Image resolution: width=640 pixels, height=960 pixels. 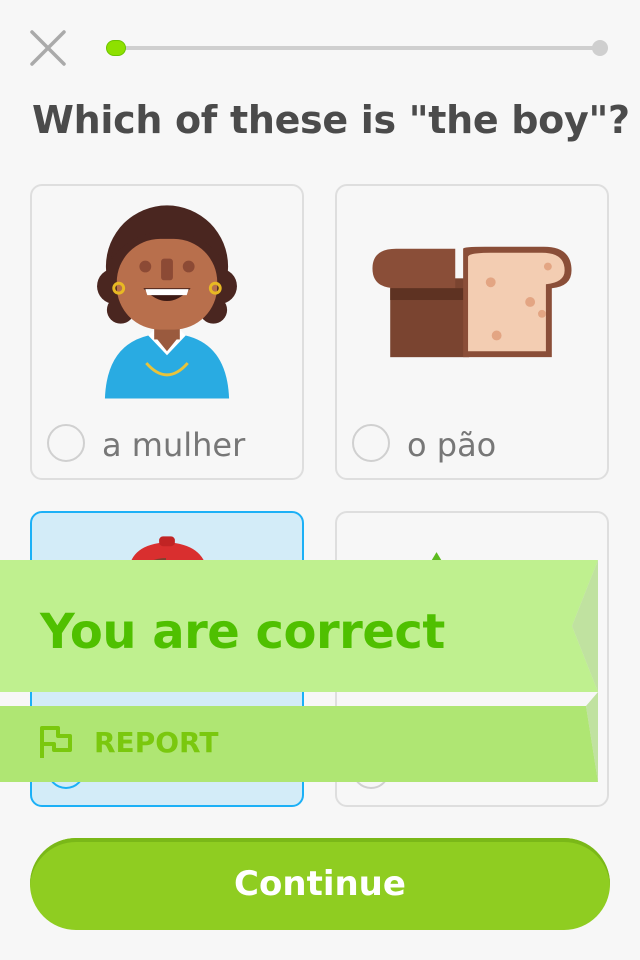 I want to click on progress-bar, so click(x=357, y=48).